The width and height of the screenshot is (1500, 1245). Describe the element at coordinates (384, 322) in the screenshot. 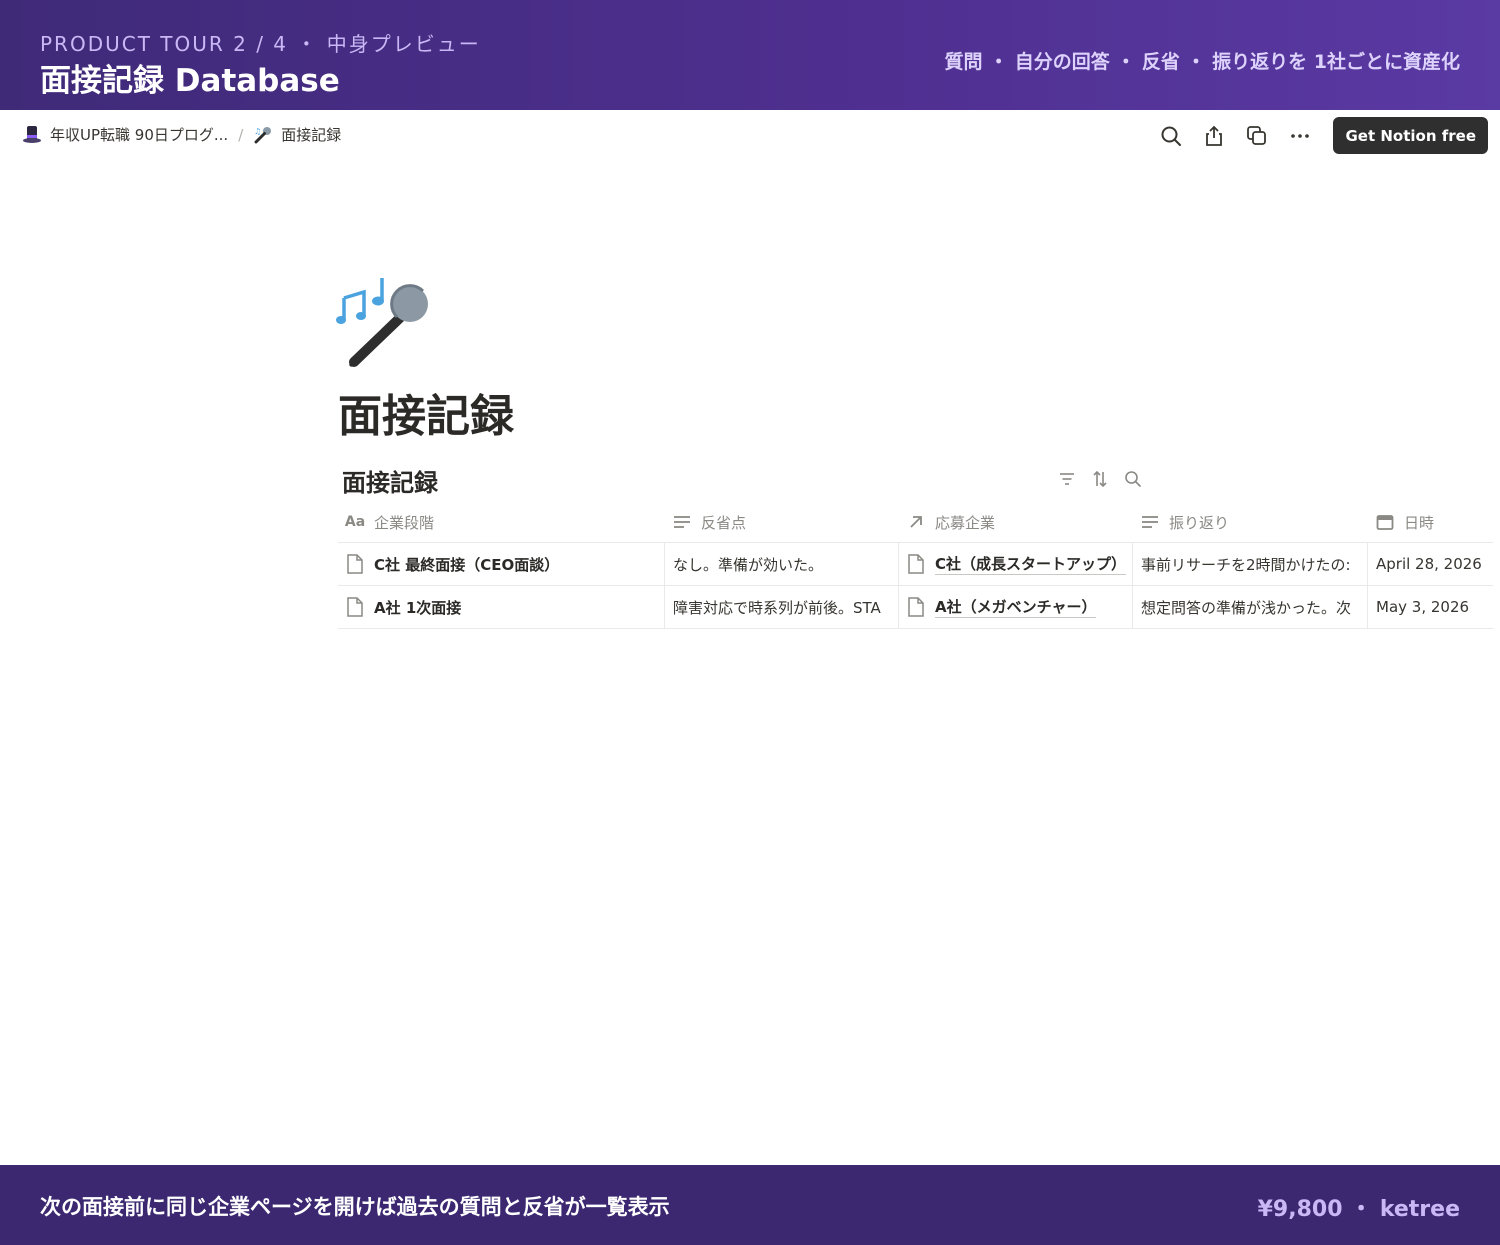

I see `microphone-music-icon` at that location.